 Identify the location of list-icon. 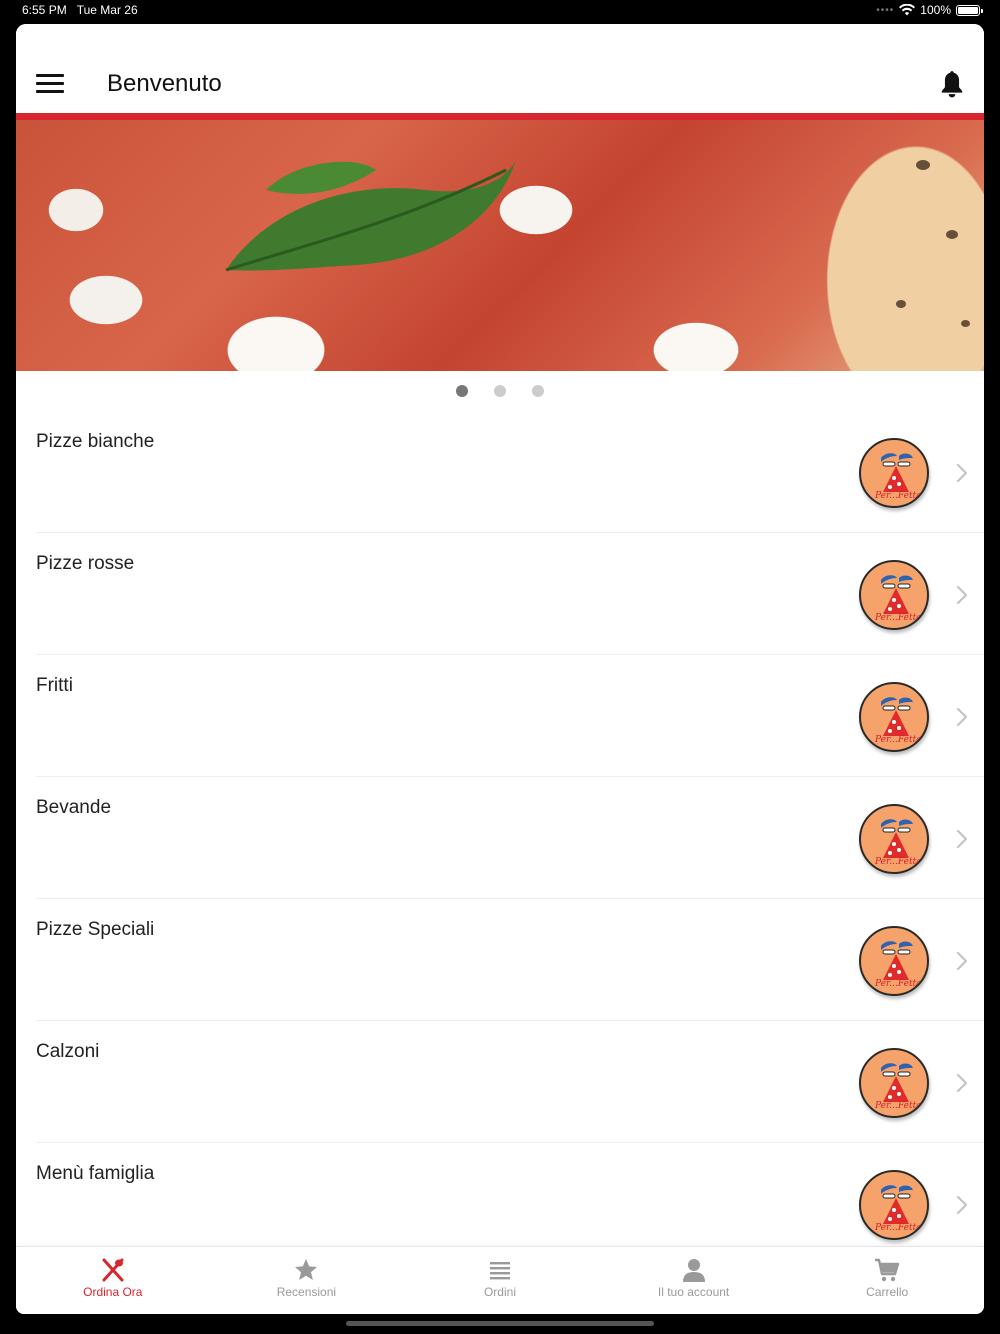
(499, 1271).